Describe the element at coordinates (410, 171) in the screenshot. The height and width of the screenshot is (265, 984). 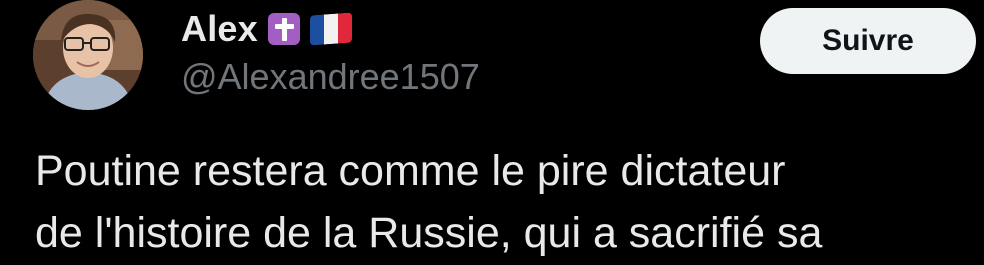
I see `tweet-text-line: Poutine restera comme le pire dictateur` at that location.